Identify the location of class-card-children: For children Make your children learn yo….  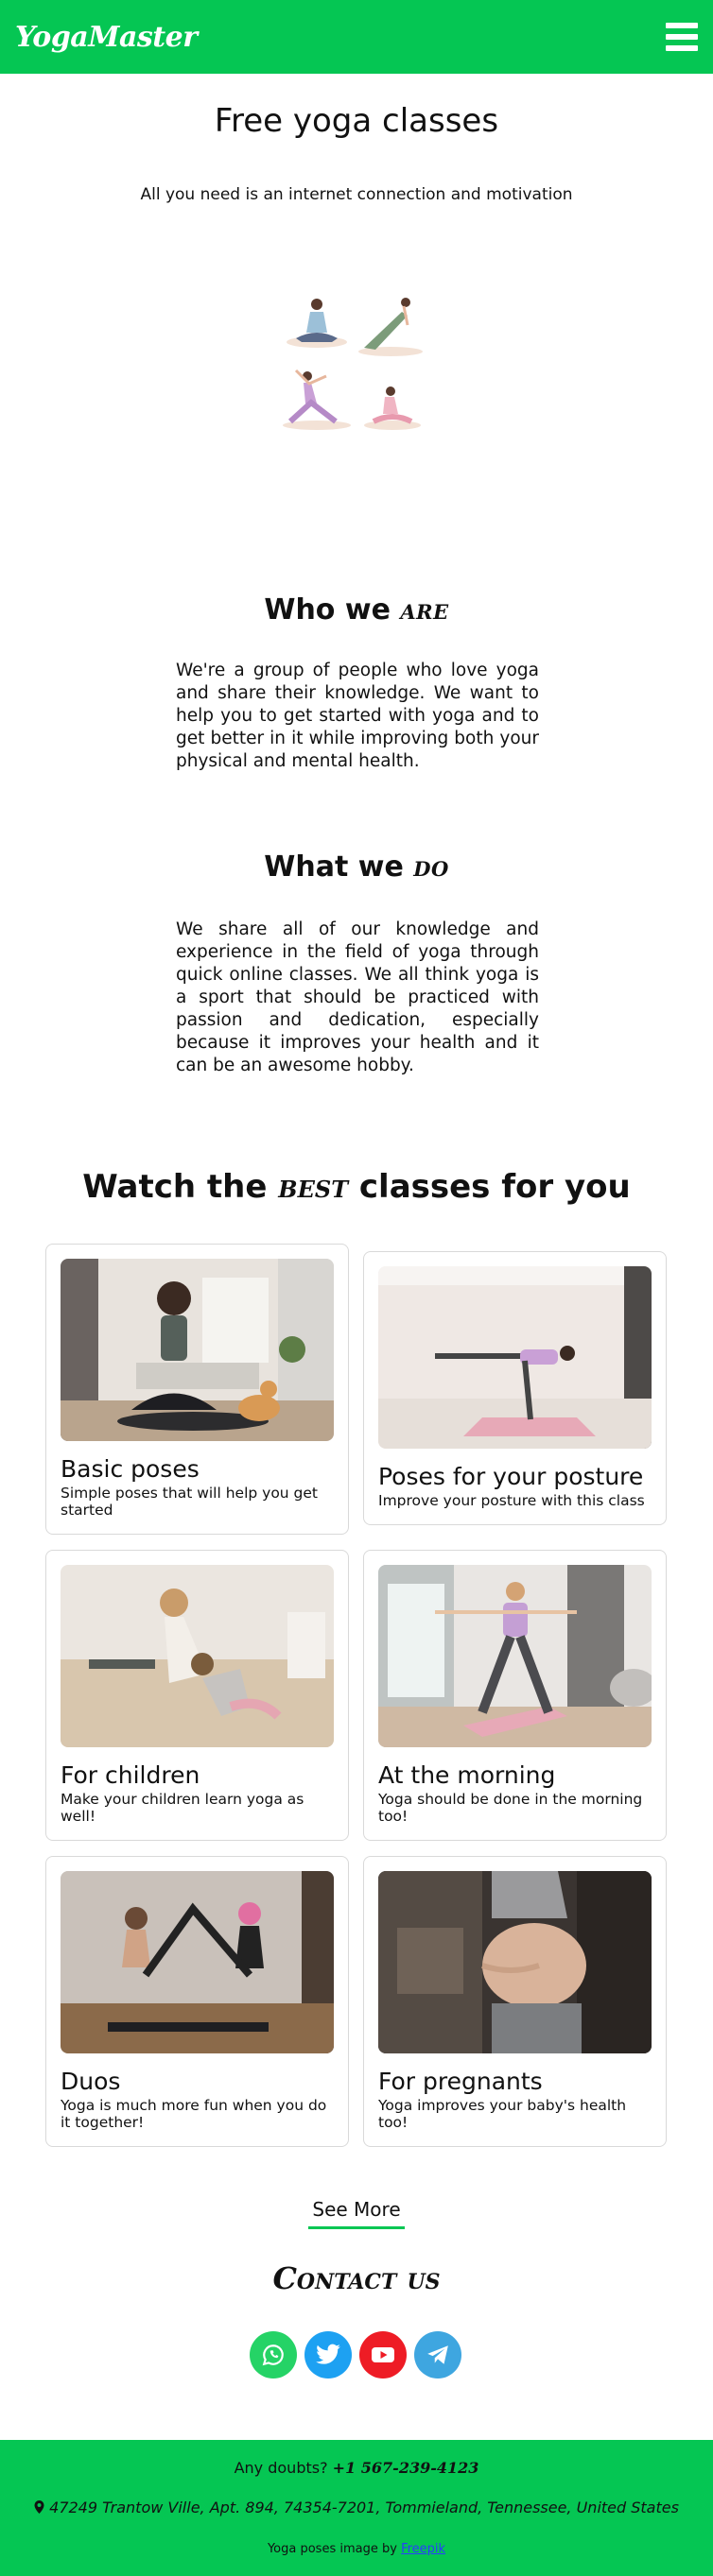
(197, 1695).